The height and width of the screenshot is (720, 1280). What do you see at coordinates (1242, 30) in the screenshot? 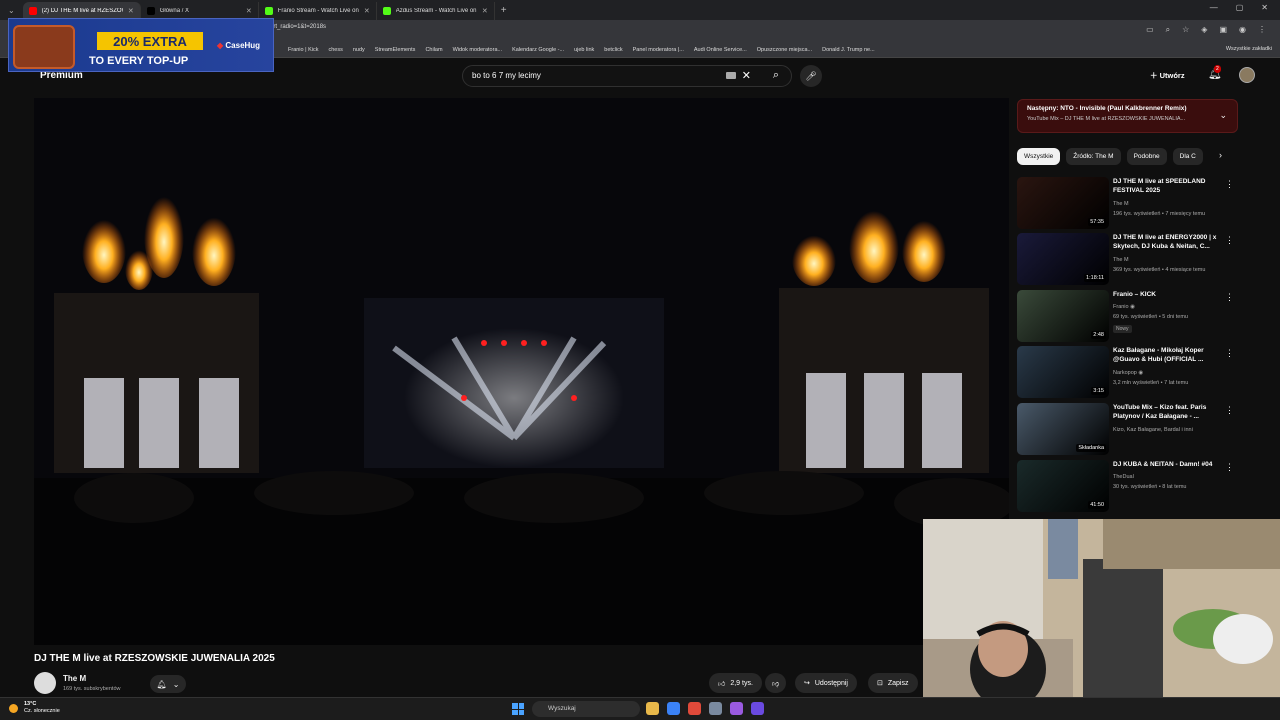
I see `profile-icon: ◉` at bounding box center [1242, 30].